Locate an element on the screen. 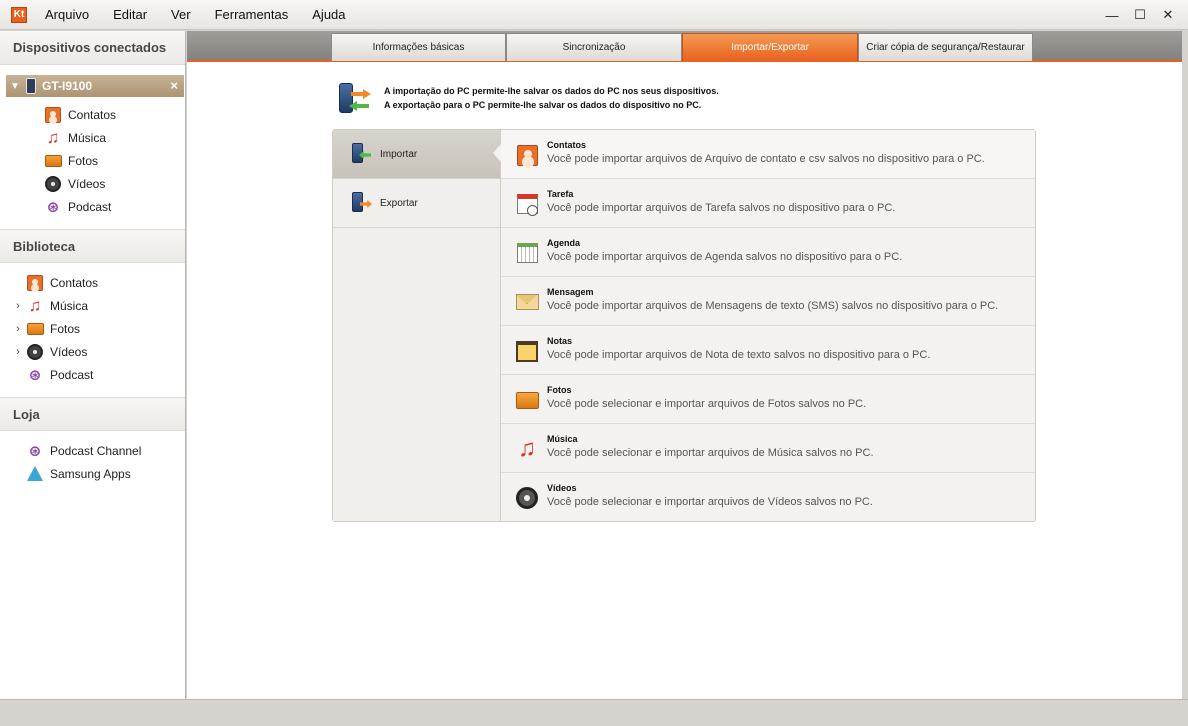  device-item-fotos: Fotos is located at coordinates (92, 160).